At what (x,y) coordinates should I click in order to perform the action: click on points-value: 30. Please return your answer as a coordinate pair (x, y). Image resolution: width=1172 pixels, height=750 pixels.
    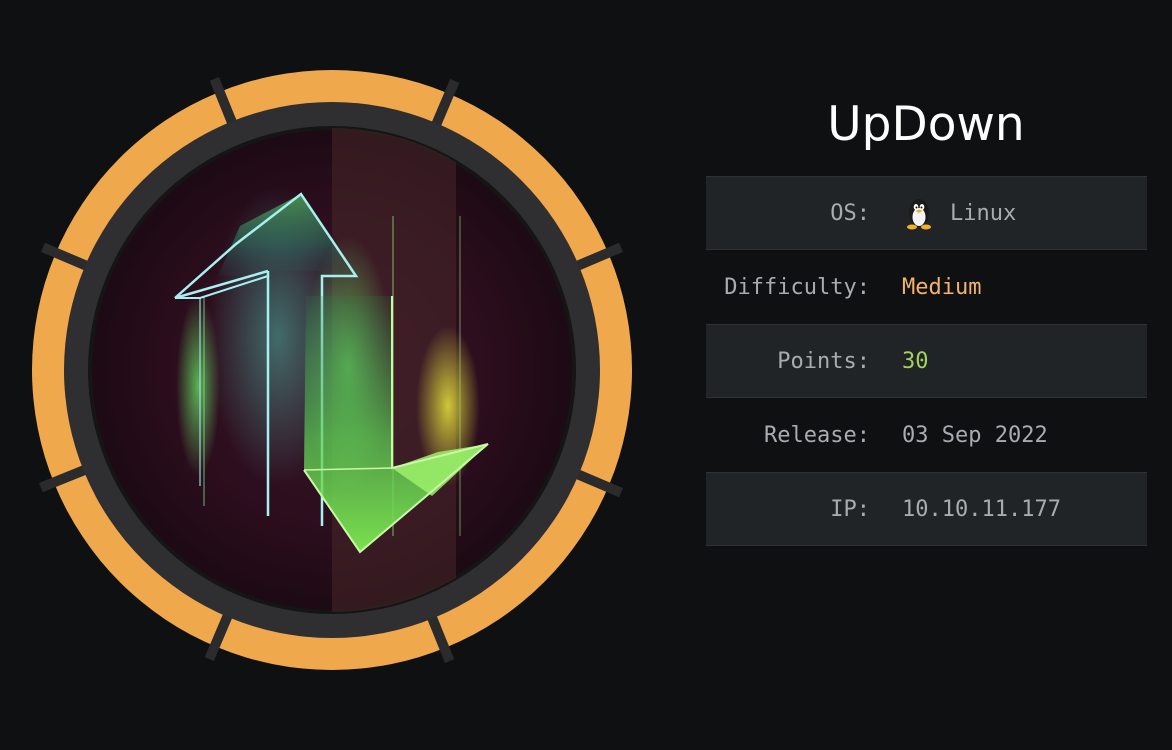
    Looking at the image, I should click on (915, 361).